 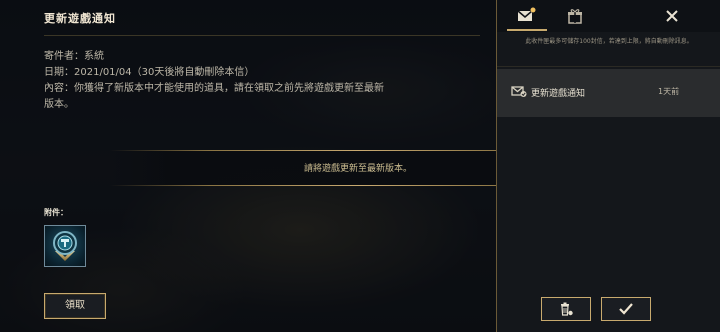 I want to click on close-button, so click(x=672, y=16).